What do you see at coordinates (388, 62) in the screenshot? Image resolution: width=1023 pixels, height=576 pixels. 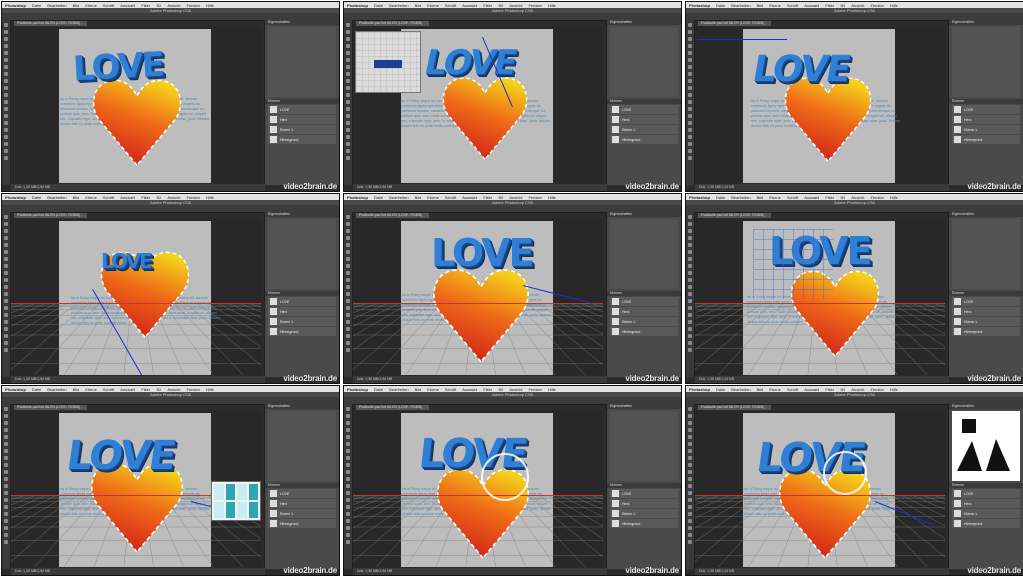 I see `3d-camera-widget` at bounding box center [388, 62].